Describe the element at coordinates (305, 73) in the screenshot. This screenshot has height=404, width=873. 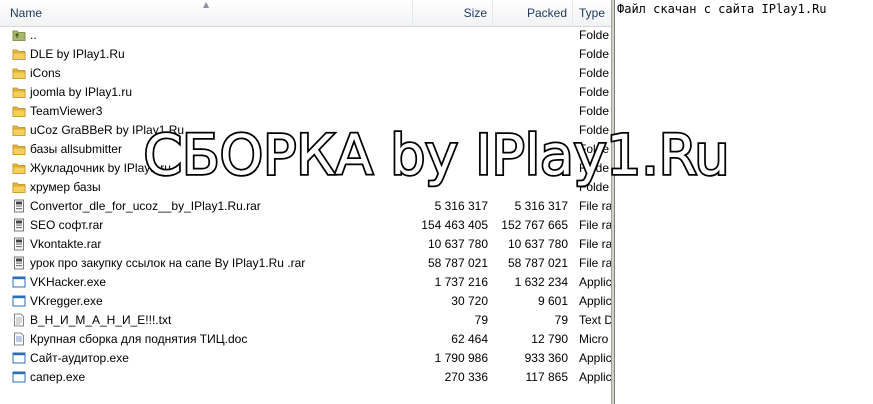
I see `file-row: iCons Folde` at that location.